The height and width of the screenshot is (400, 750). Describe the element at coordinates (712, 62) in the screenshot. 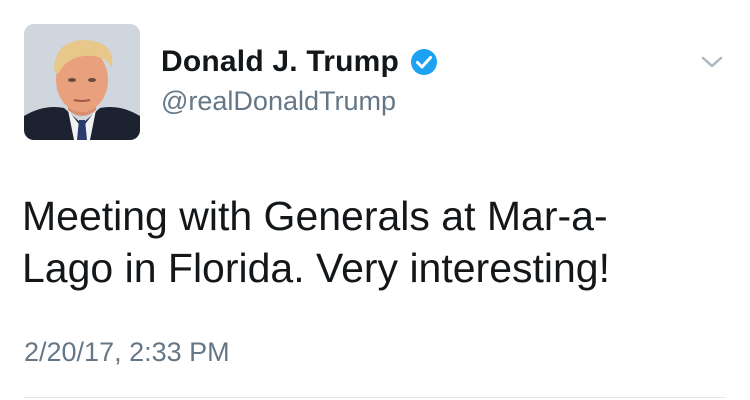

I see `chevron-down-icon` at that location.